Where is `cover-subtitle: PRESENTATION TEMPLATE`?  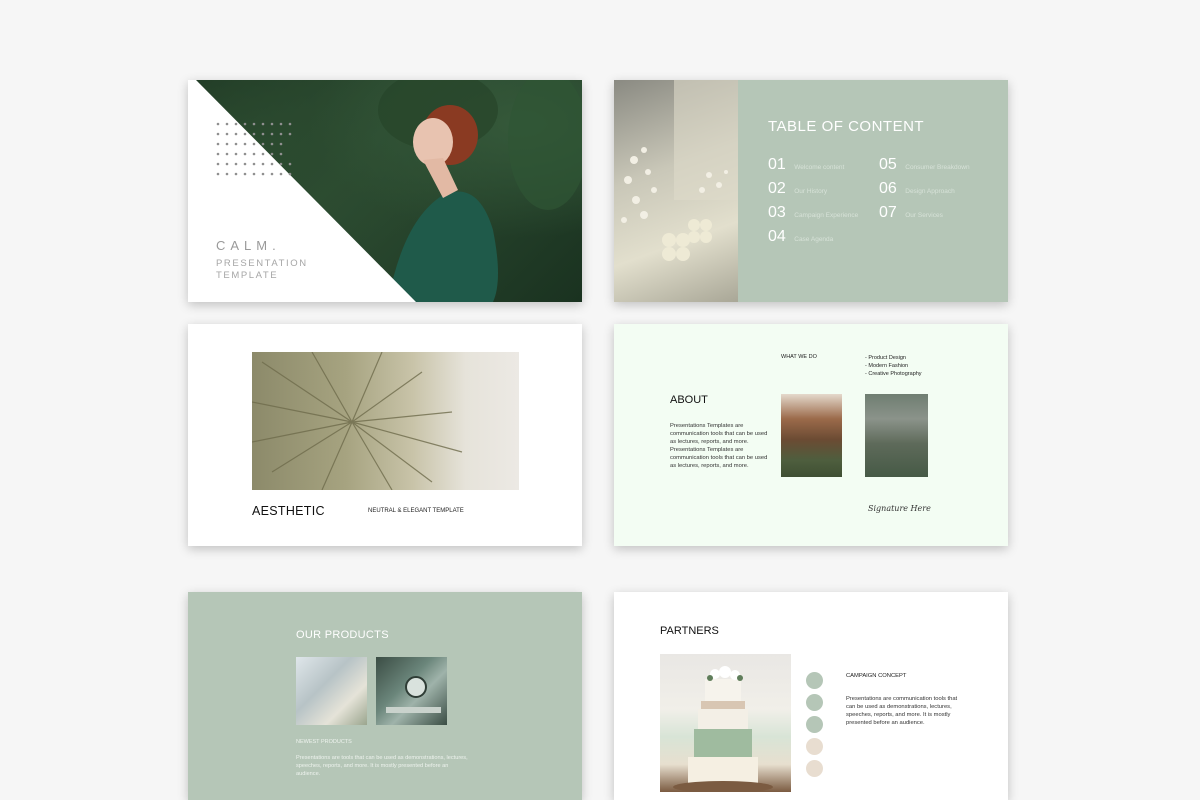
cover-subtitle: PRESENTATION TEMPLATE is located at coordinates (276, 270).